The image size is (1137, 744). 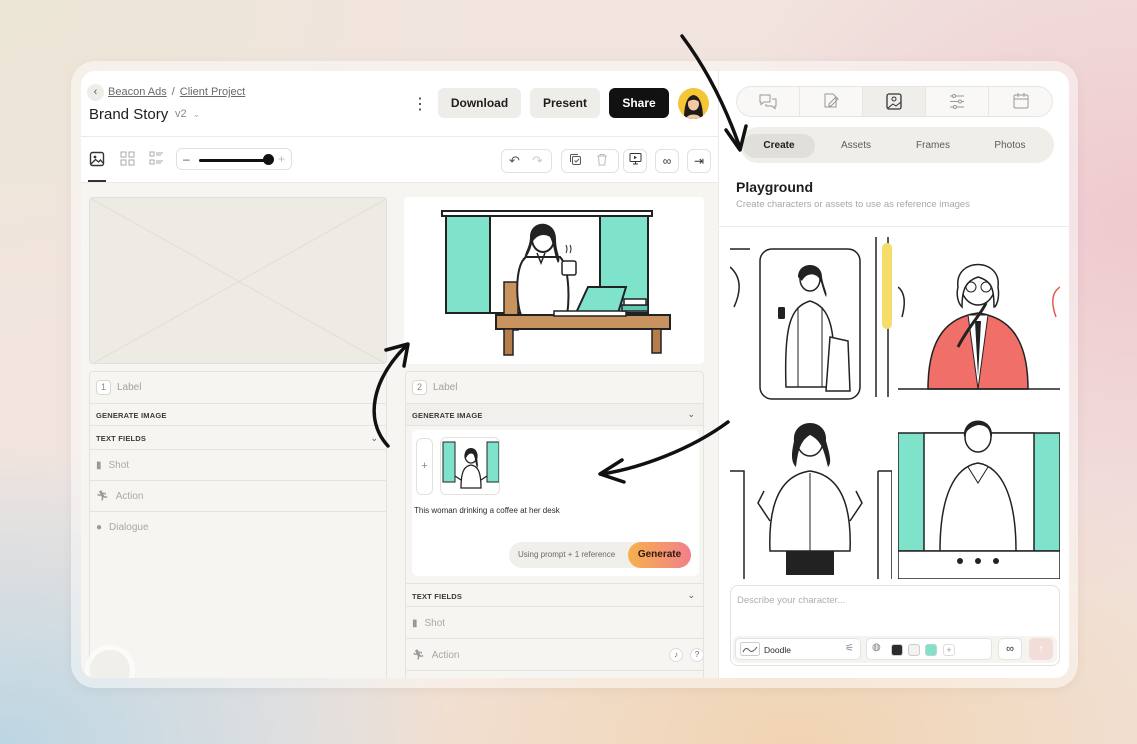 I want to click on calendar-icon, so click(x=1020, y=101).